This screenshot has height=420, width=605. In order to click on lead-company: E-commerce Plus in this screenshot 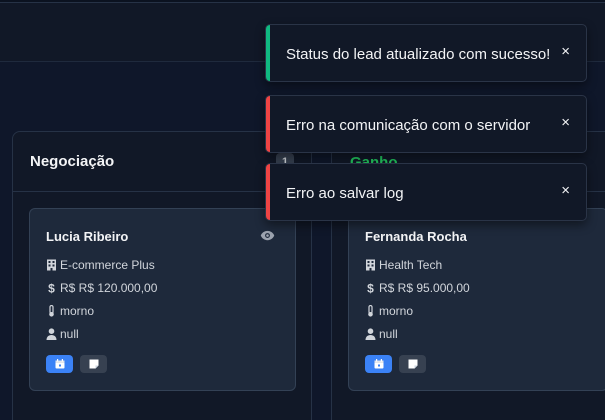, I will do `click(100, 265)`.